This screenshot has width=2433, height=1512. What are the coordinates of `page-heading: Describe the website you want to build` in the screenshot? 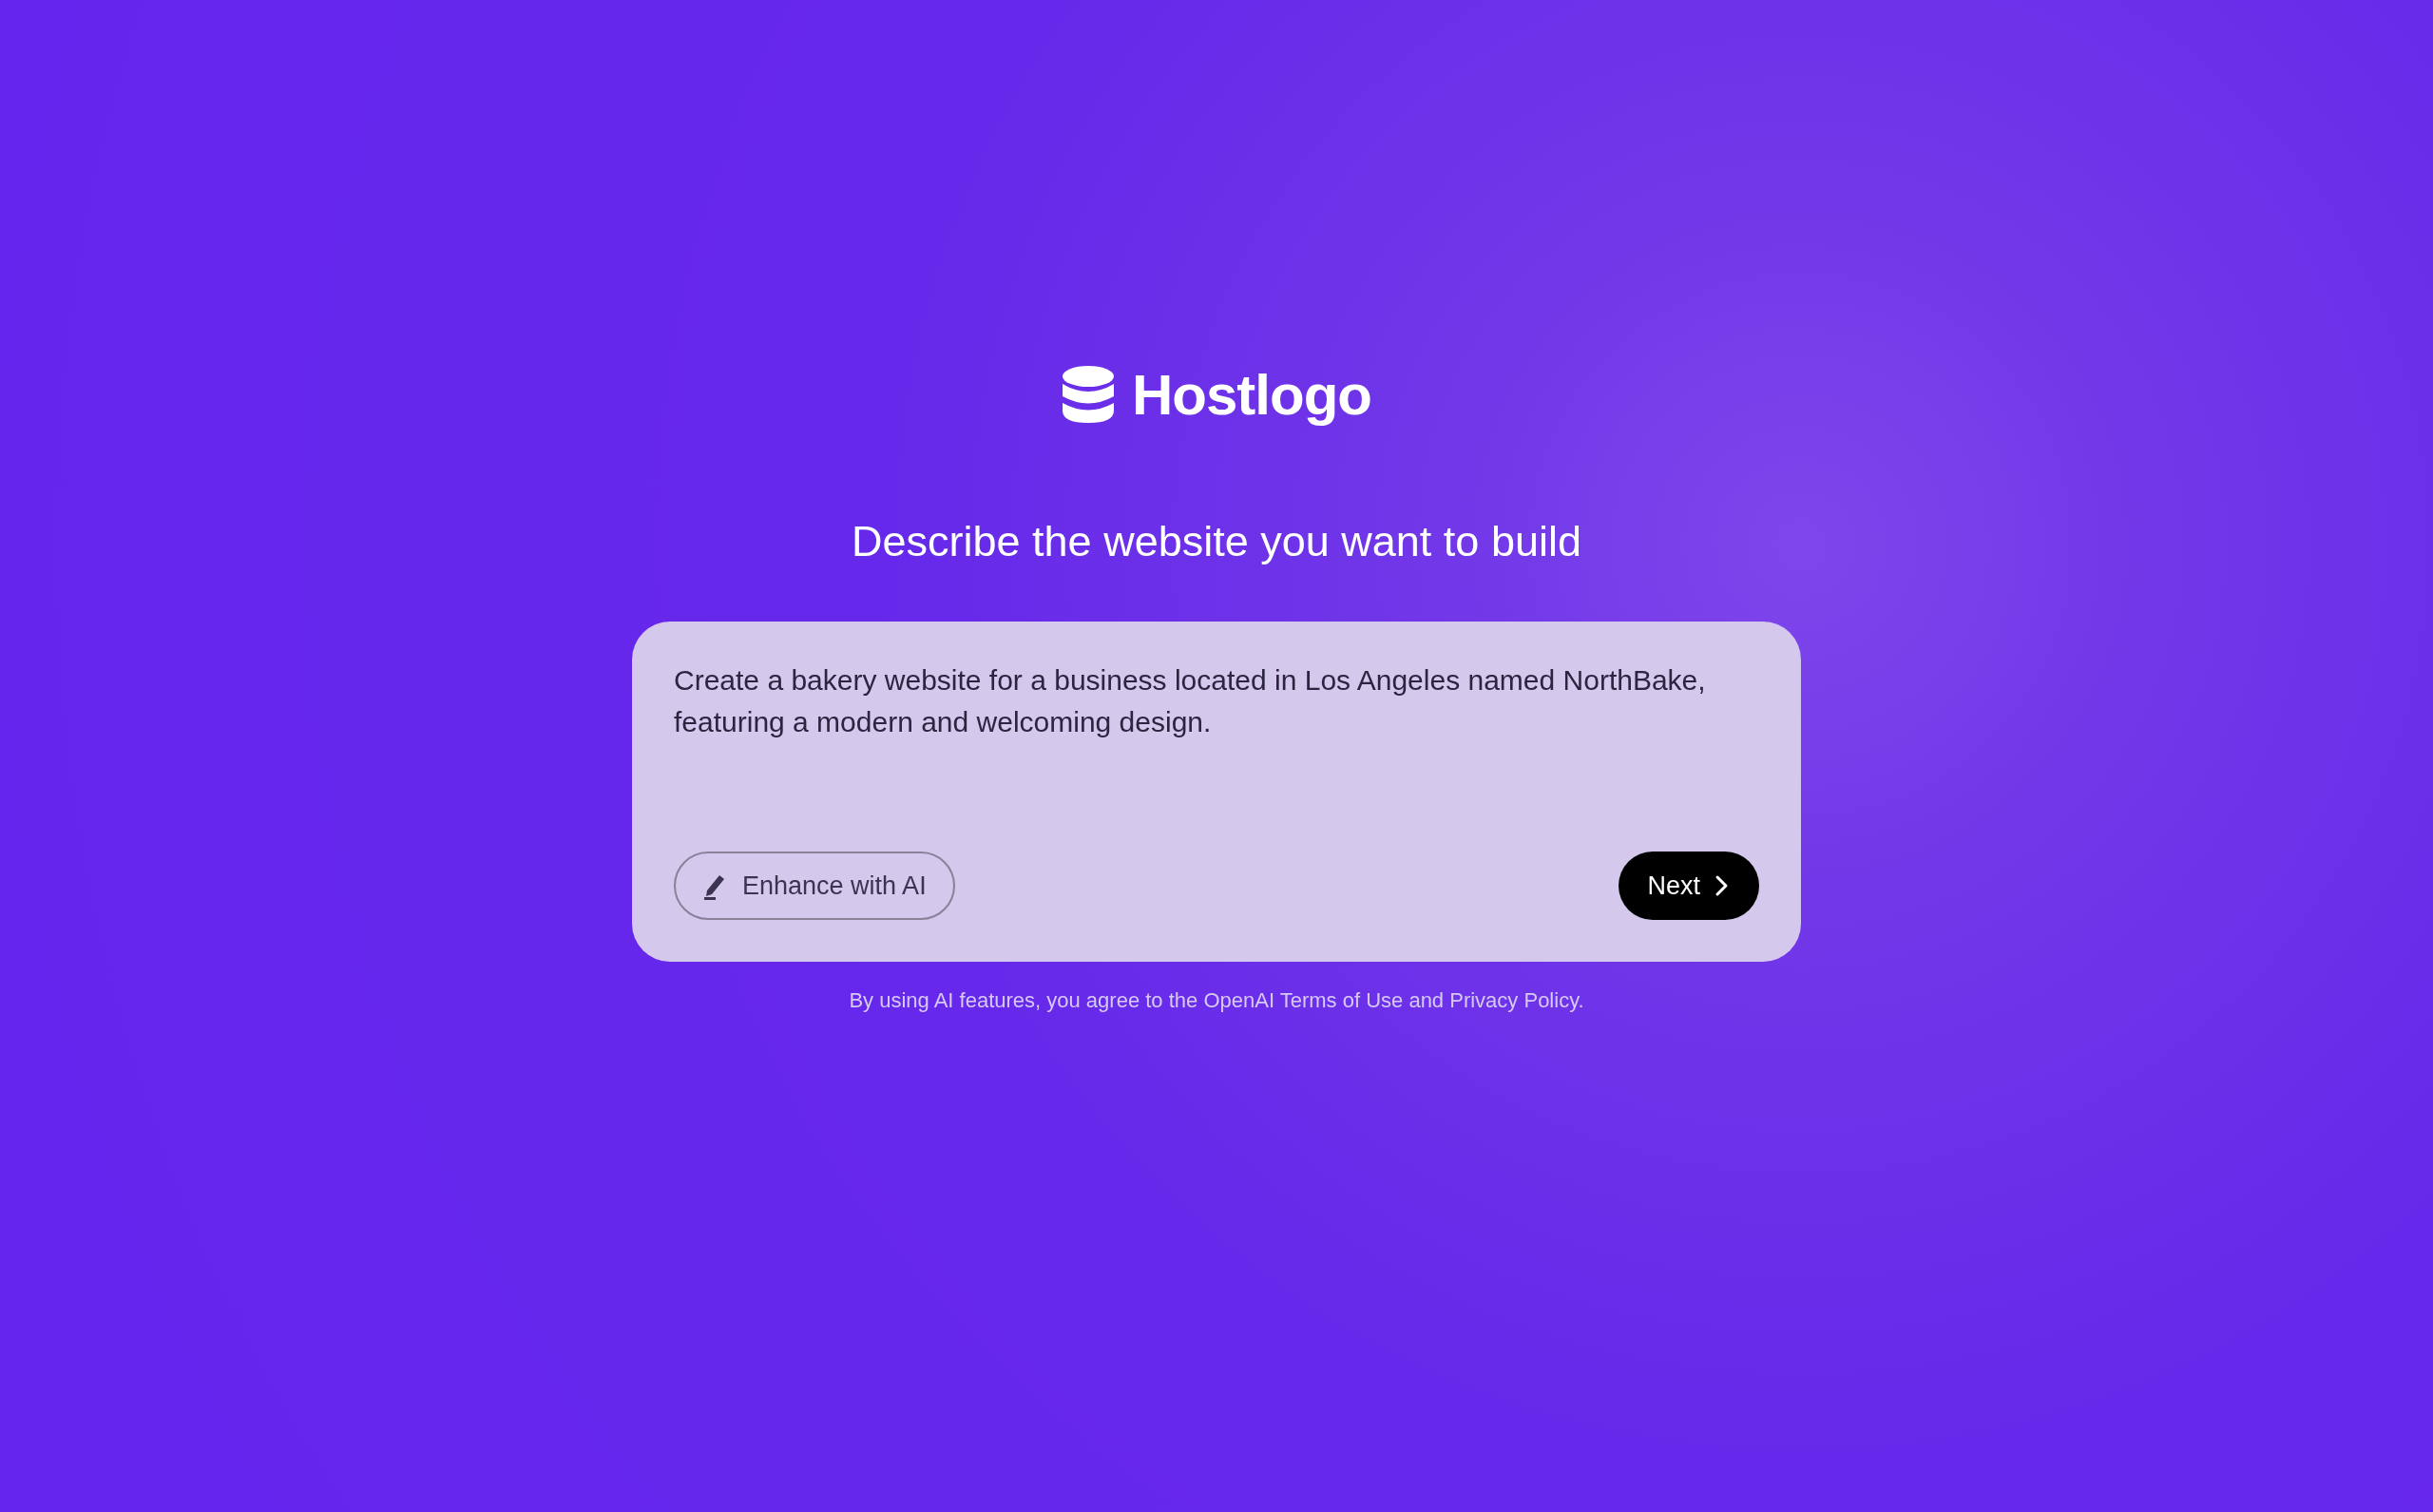 It's located at (1216, 541).